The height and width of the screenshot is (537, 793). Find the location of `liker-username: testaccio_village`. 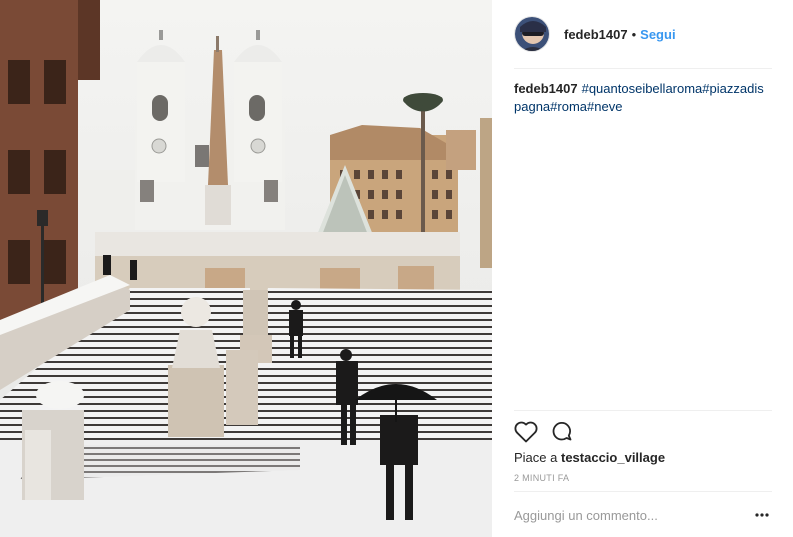

liker-username: testaccio_village is located at coordinates (613, 457).